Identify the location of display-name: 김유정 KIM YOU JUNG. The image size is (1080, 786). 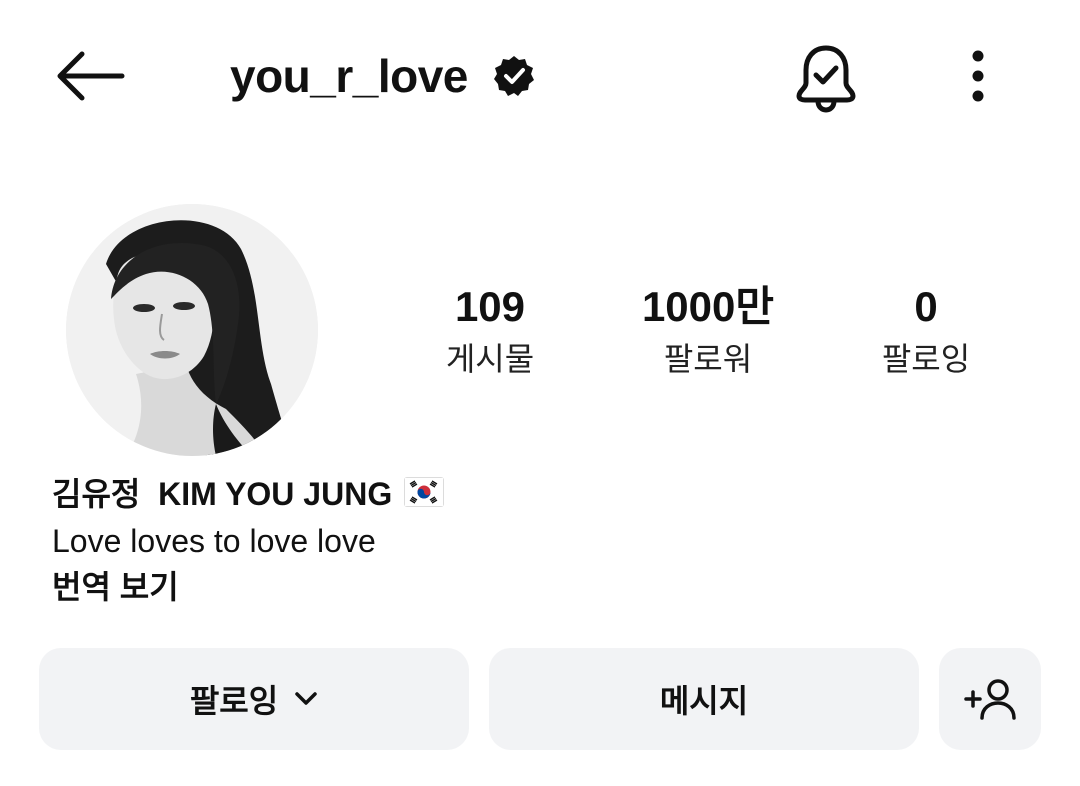
(222, 494).